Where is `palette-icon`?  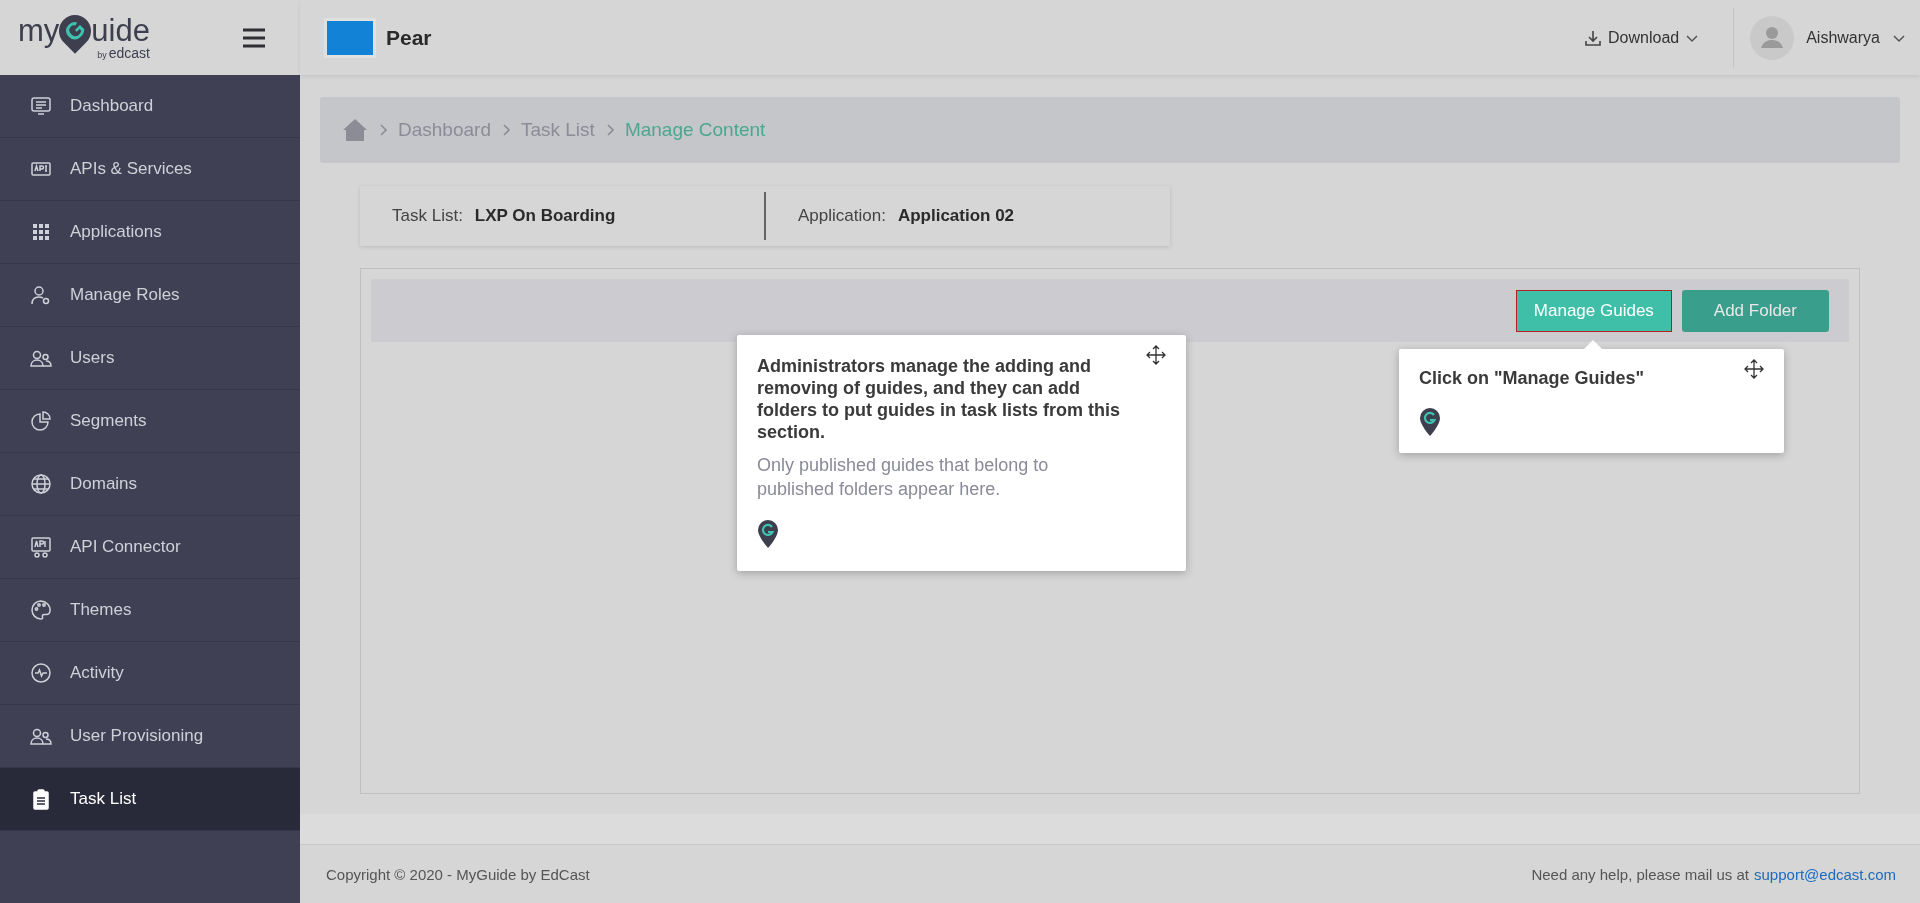 palette-icon is located at coordinates (41, 610).